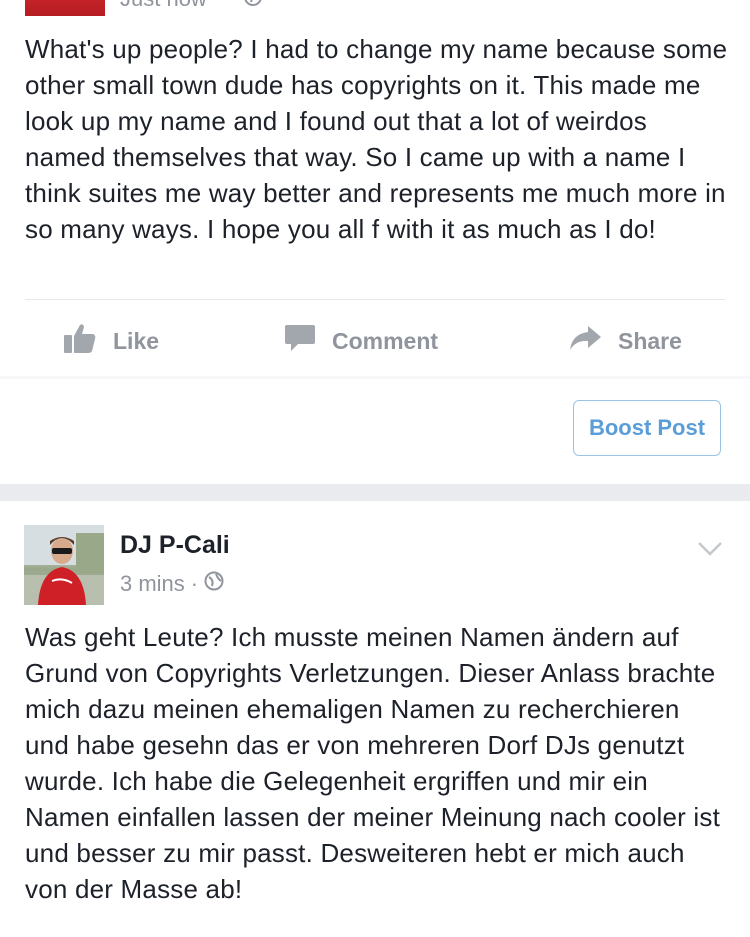  I want to click on thumbs-up-icon, so click(88, 341).